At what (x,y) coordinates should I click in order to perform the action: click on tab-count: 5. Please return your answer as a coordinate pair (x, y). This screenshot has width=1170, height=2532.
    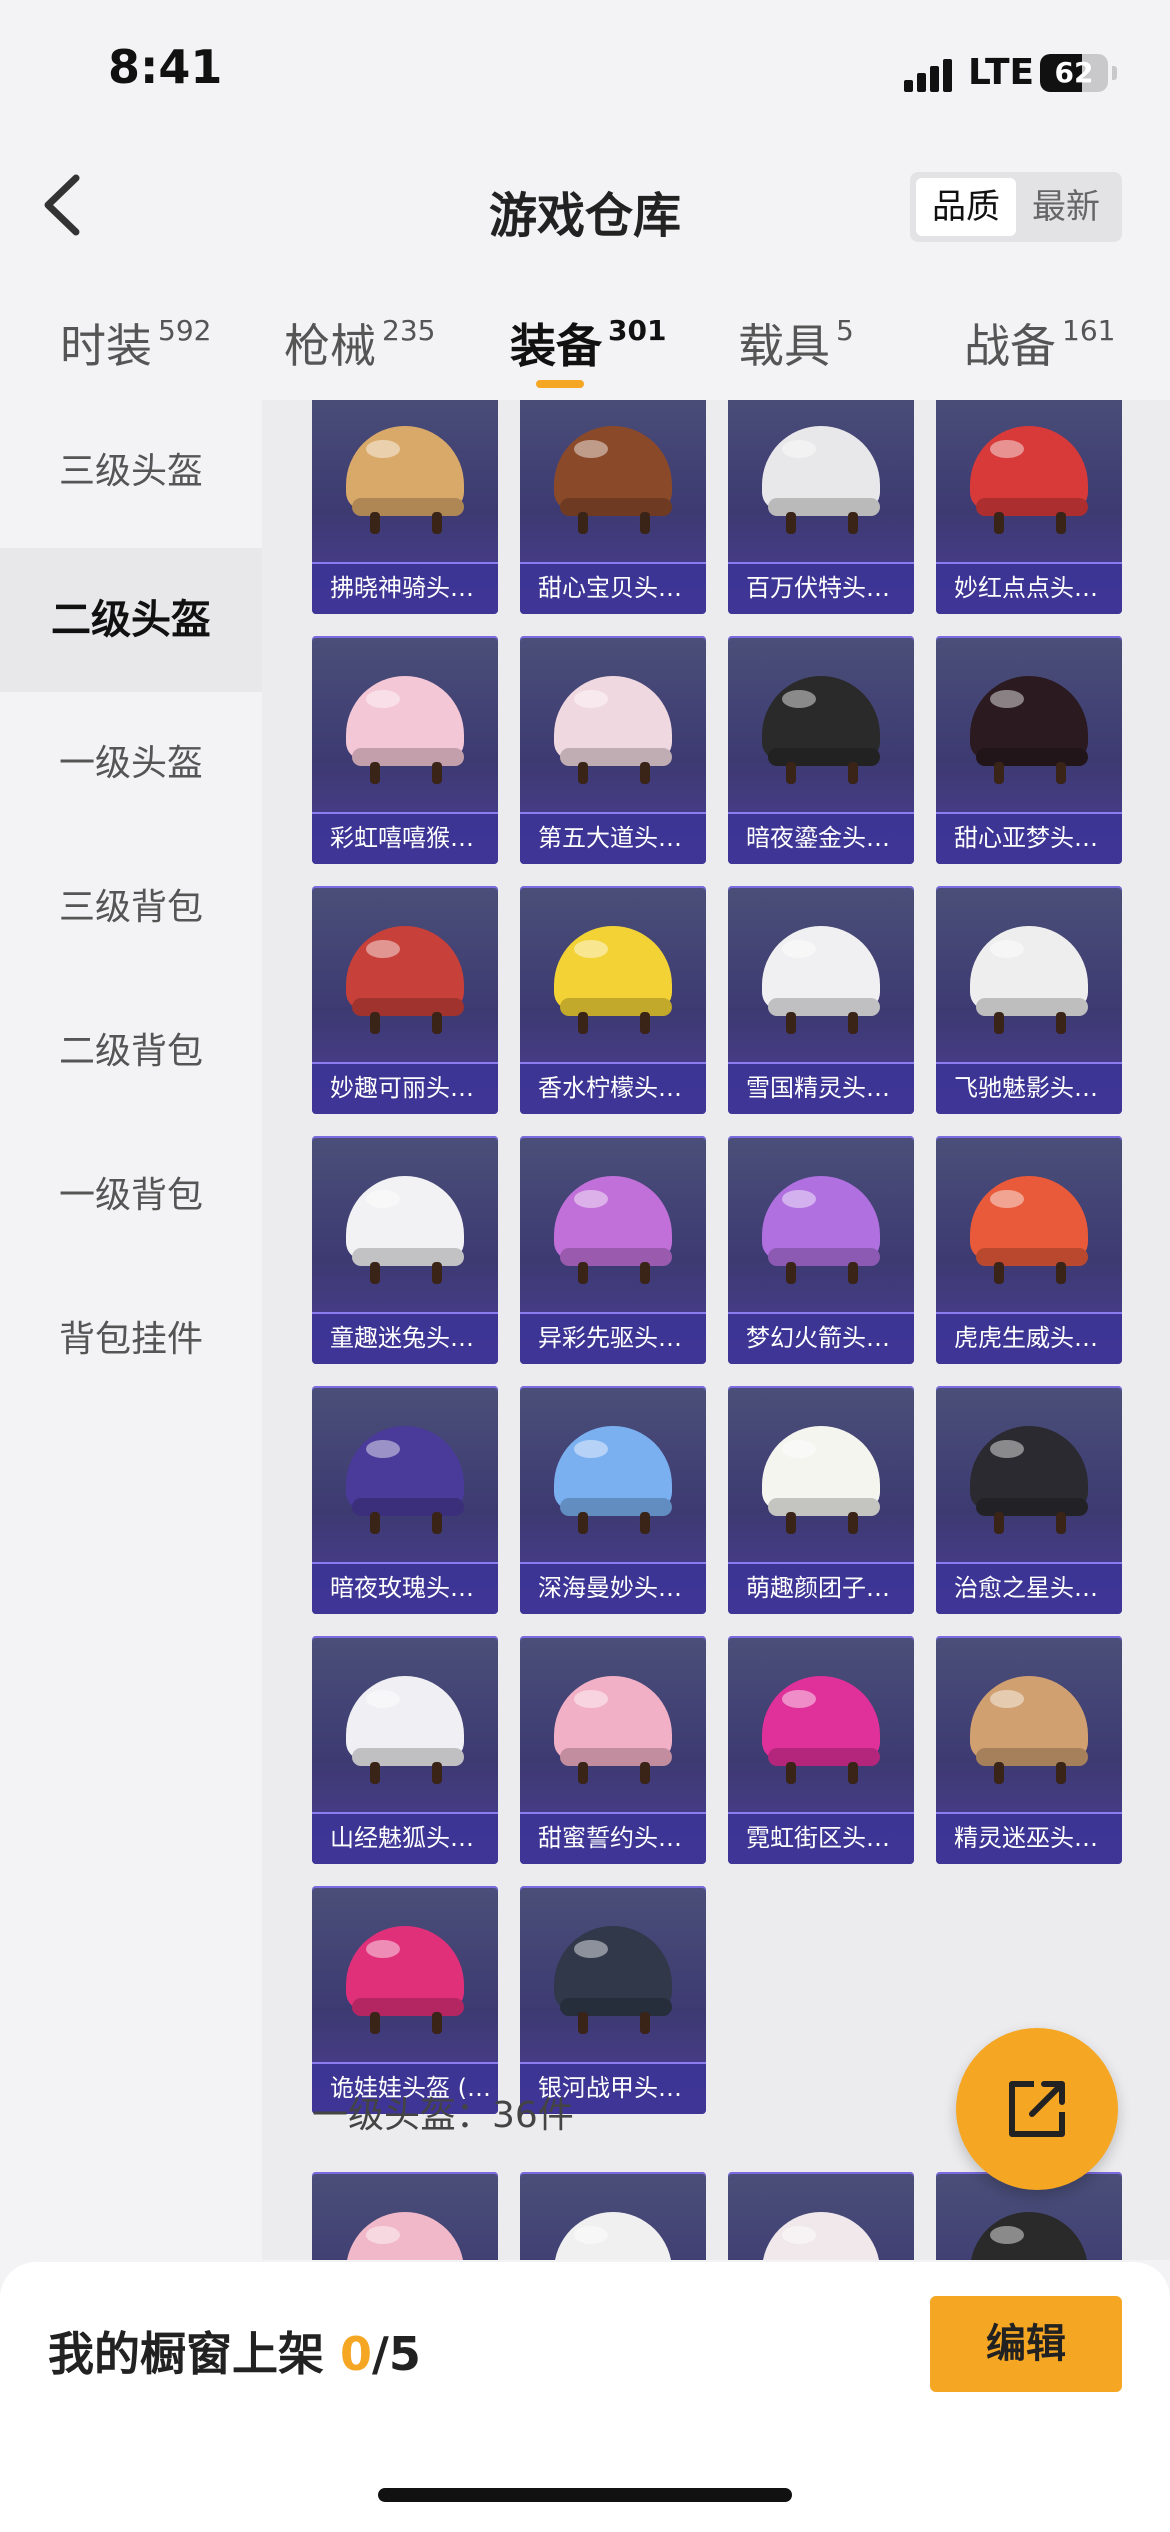
    Looking at the image, I should click on (845, 330).